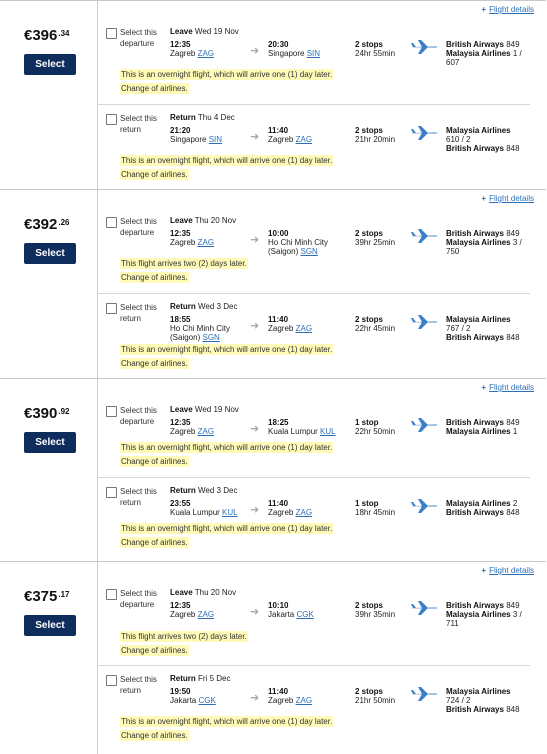 Image resolution: width=547 pixels, height=754 pixels. I want to click on duration: 22hr 50min, so click(375, 431).